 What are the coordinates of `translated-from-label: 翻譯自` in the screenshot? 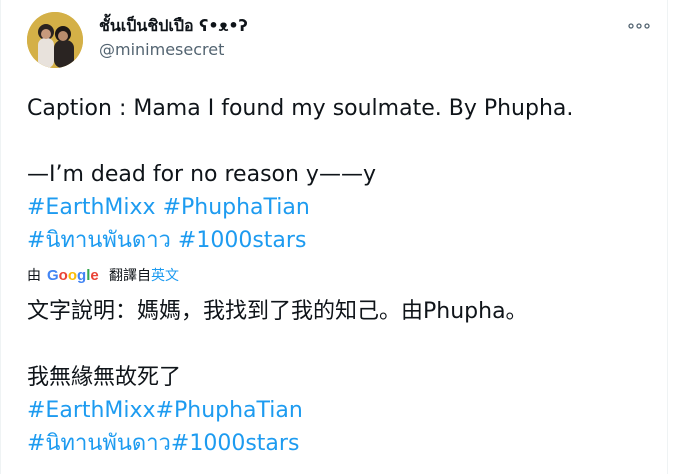 It's located at (130, 276).